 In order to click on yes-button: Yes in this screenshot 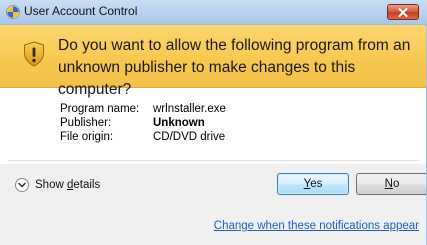, I will do `click(313, 184)`.